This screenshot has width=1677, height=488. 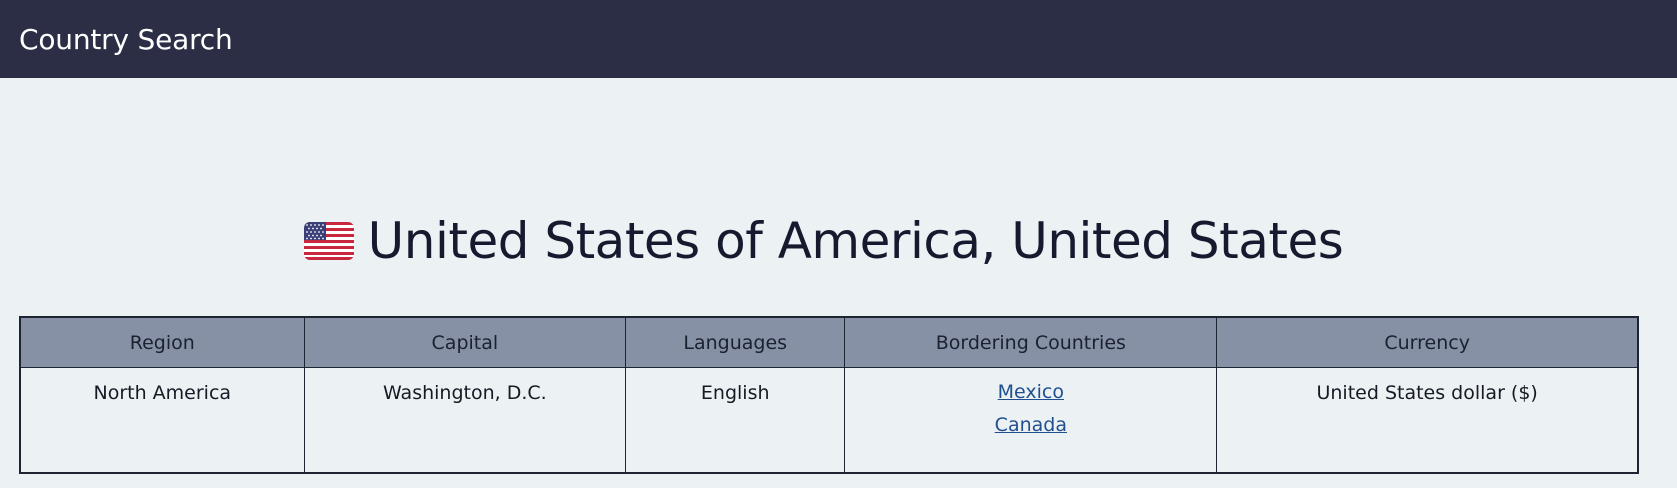 I want to click on header-bordering-countries: Bordering Countries, so click(x=1031, y=342).